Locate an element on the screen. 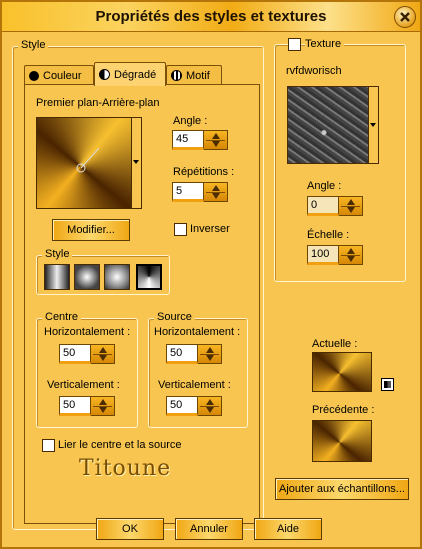 Image resolution: width=422 pixels, height=549 pixels. tab-degrade: Dégradé is located at coordinates (130, 74).